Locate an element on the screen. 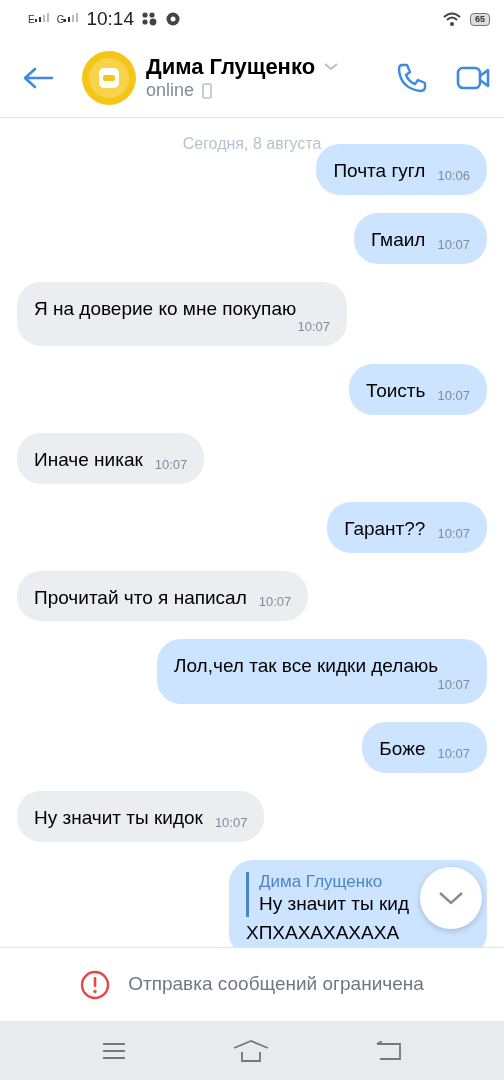 Image resolution: width=504 pixels, height=1080 pixels. message-text: Прочитай что я написал is located at coordinates (140, 597).